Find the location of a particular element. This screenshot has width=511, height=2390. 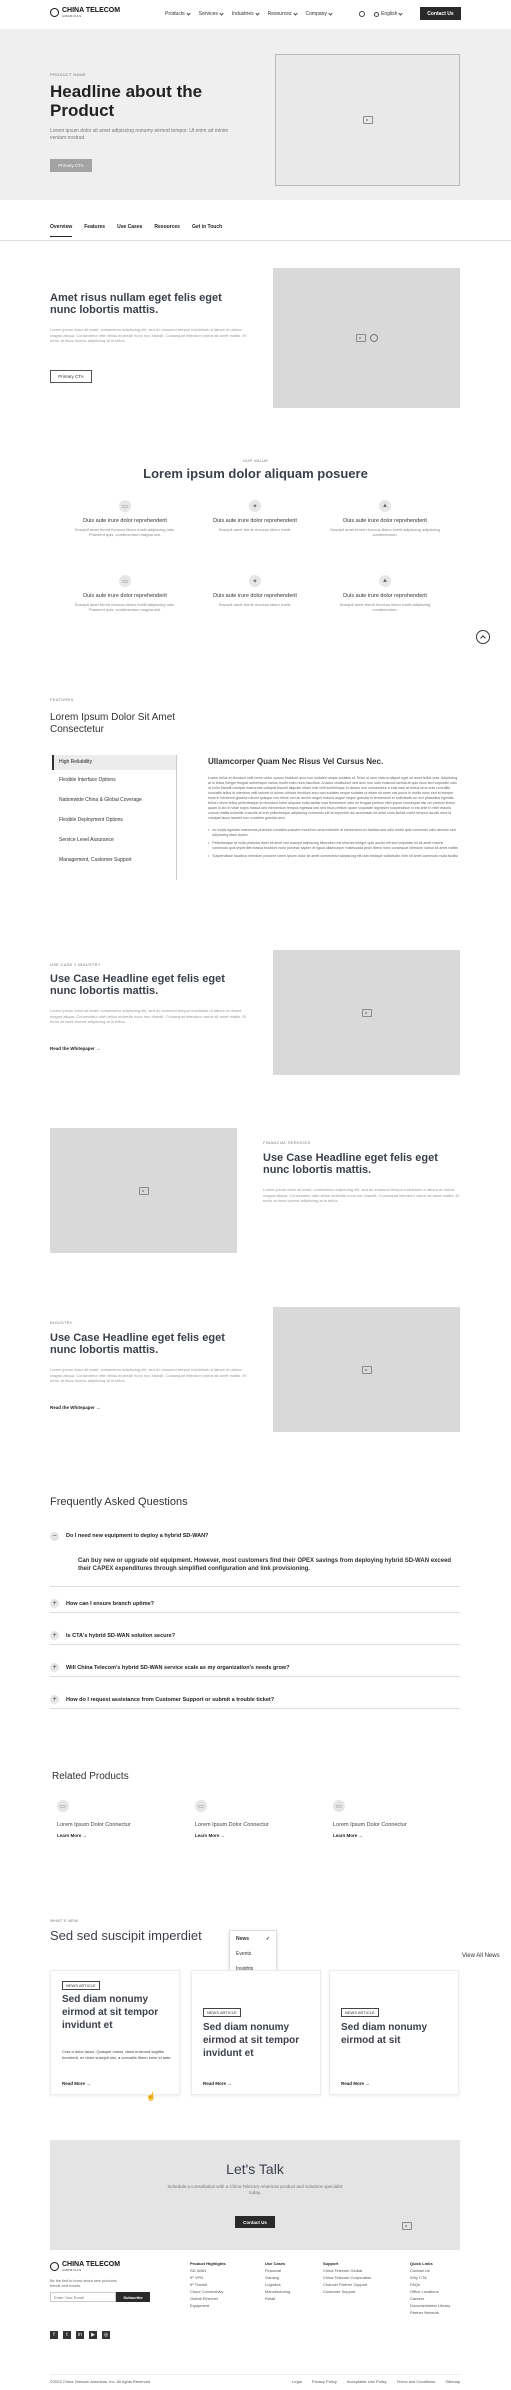

footer-link: Why CTA is located at coordinates (434, 2277).